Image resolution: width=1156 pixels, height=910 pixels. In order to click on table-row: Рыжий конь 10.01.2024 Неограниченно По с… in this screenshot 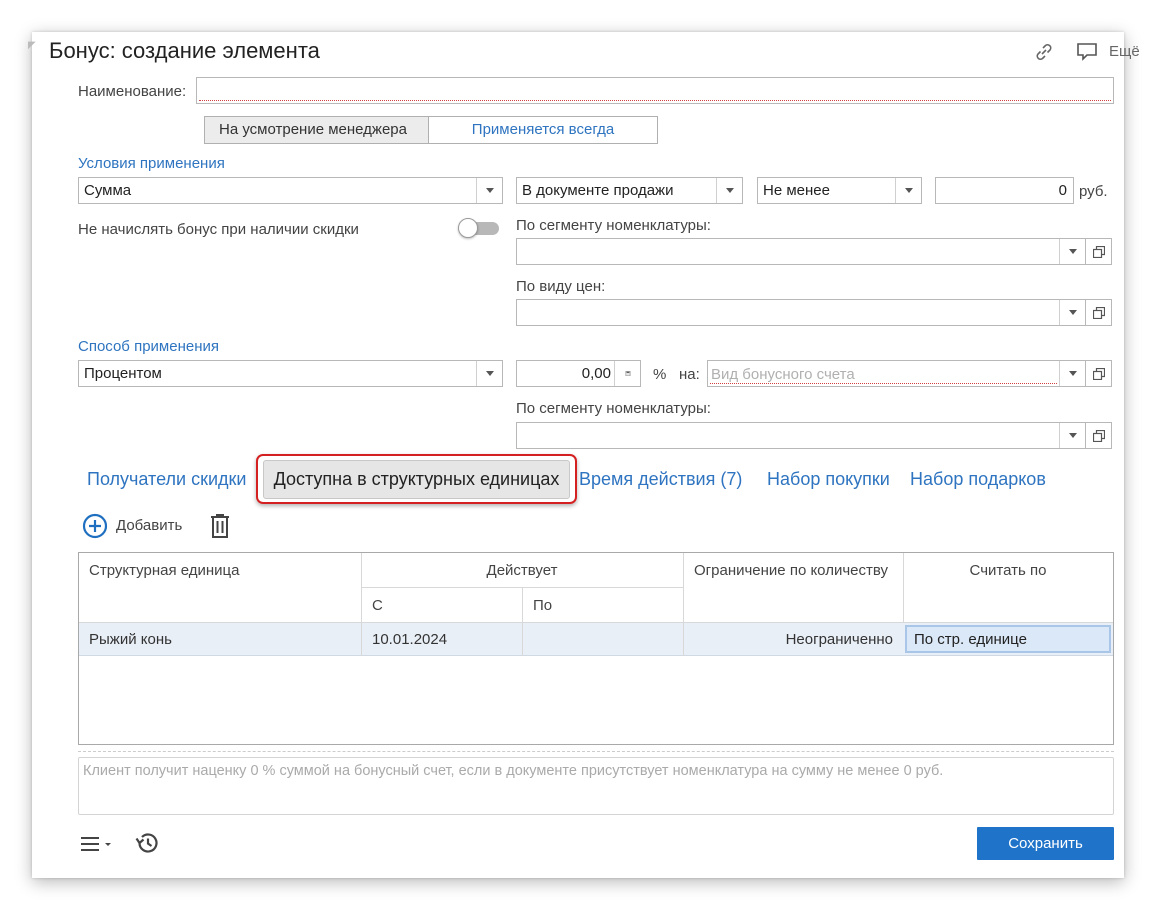, I will do `click(596, 639)`.